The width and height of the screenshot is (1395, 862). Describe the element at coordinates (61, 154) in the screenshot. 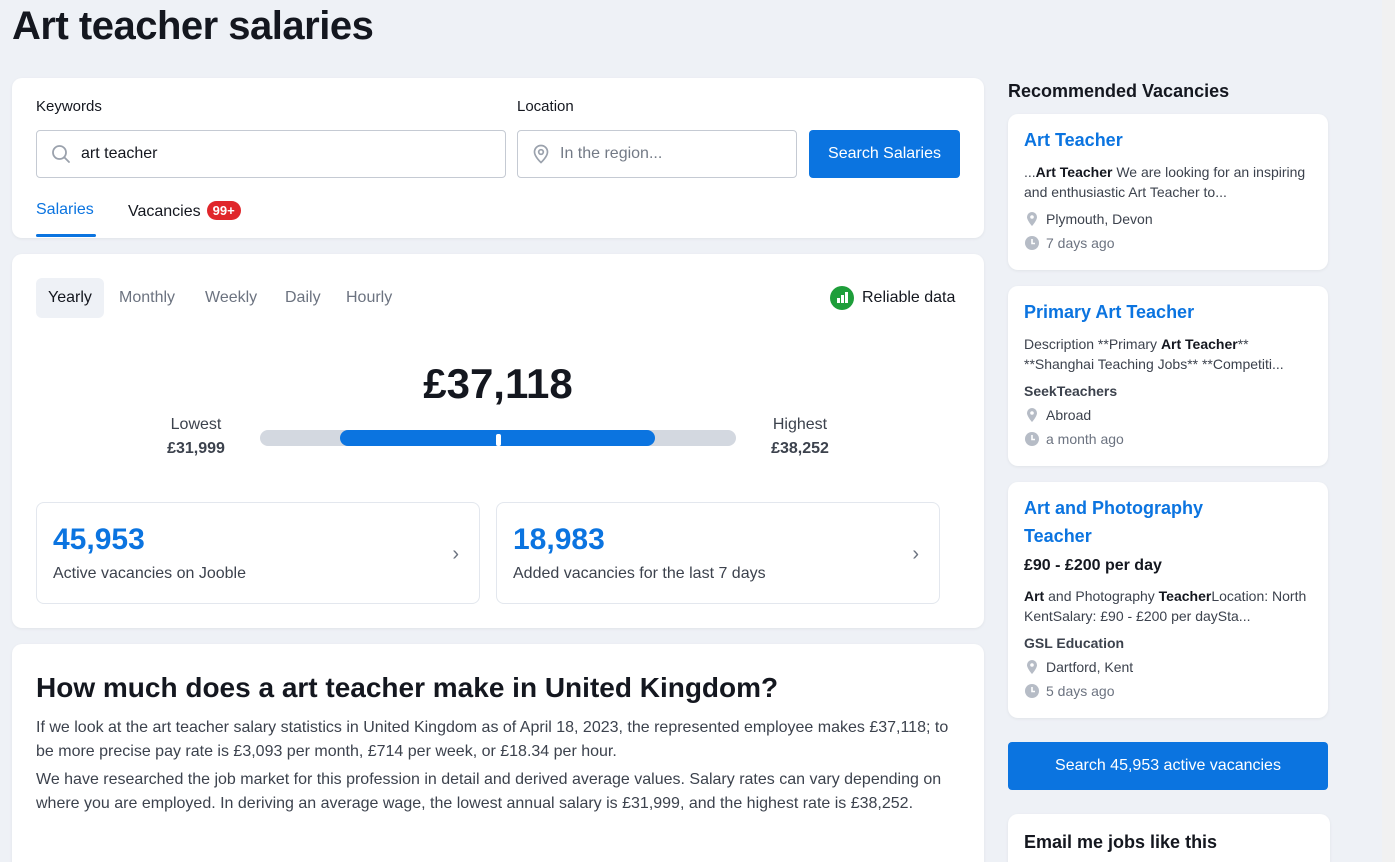

I see `search-icon` at that location.